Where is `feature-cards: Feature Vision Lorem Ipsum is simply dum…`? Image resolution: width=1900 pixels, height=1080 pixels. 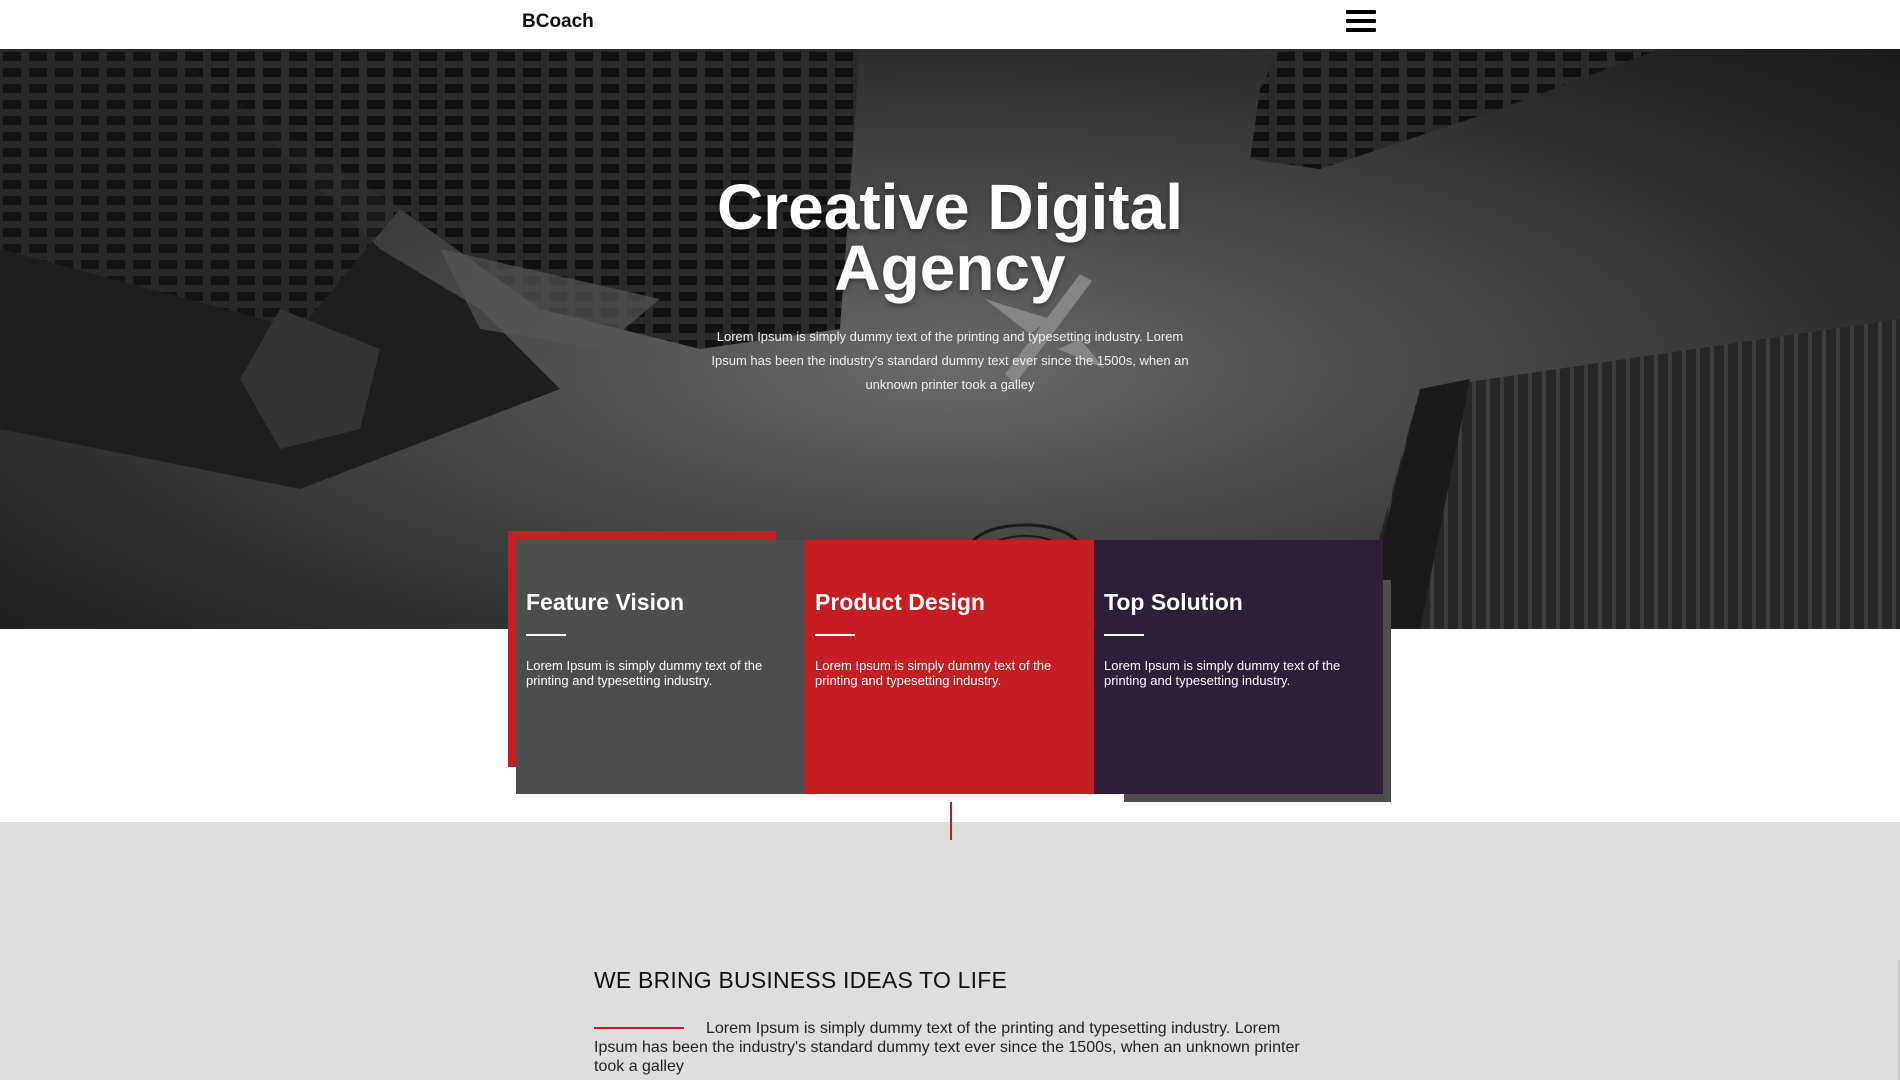
feature-cards: Feature Vision Lorem Ipsum is simply dum… is located at coordinates (949, 667).